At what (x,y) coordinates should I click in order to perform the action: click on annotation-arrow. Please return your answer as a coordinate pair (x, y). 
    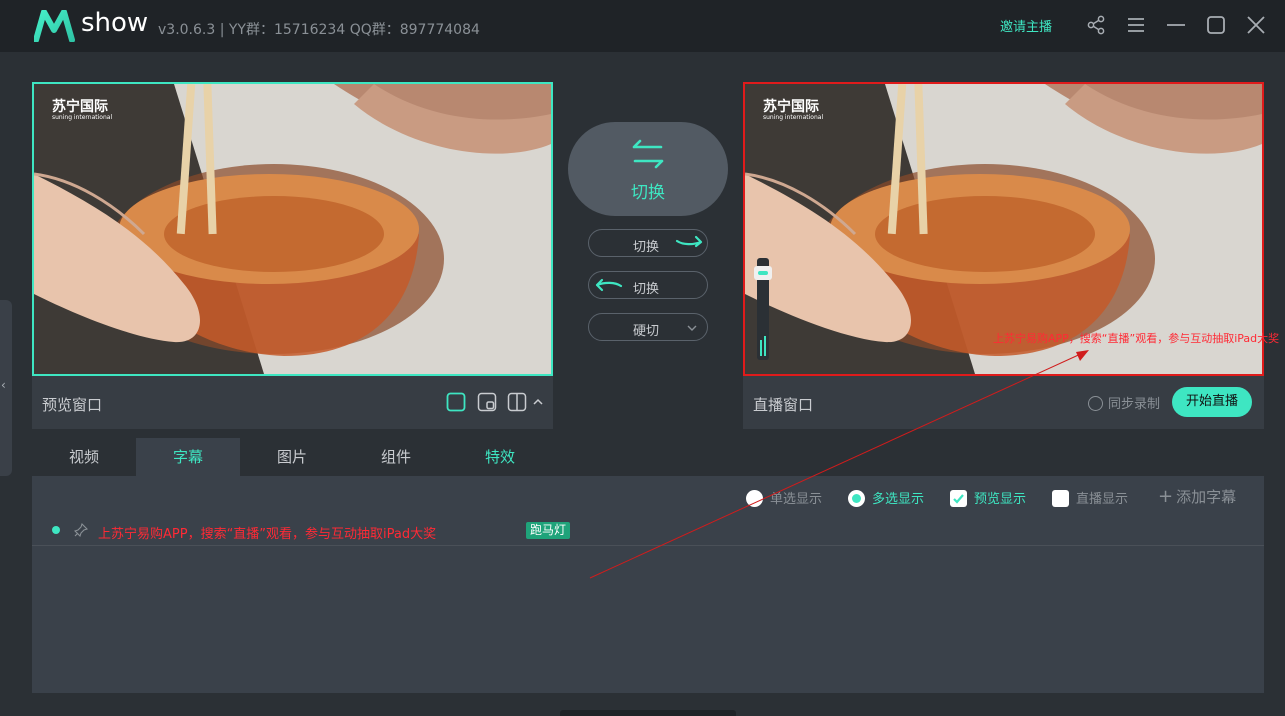
    Looking at the image, I should click on (839, 464).